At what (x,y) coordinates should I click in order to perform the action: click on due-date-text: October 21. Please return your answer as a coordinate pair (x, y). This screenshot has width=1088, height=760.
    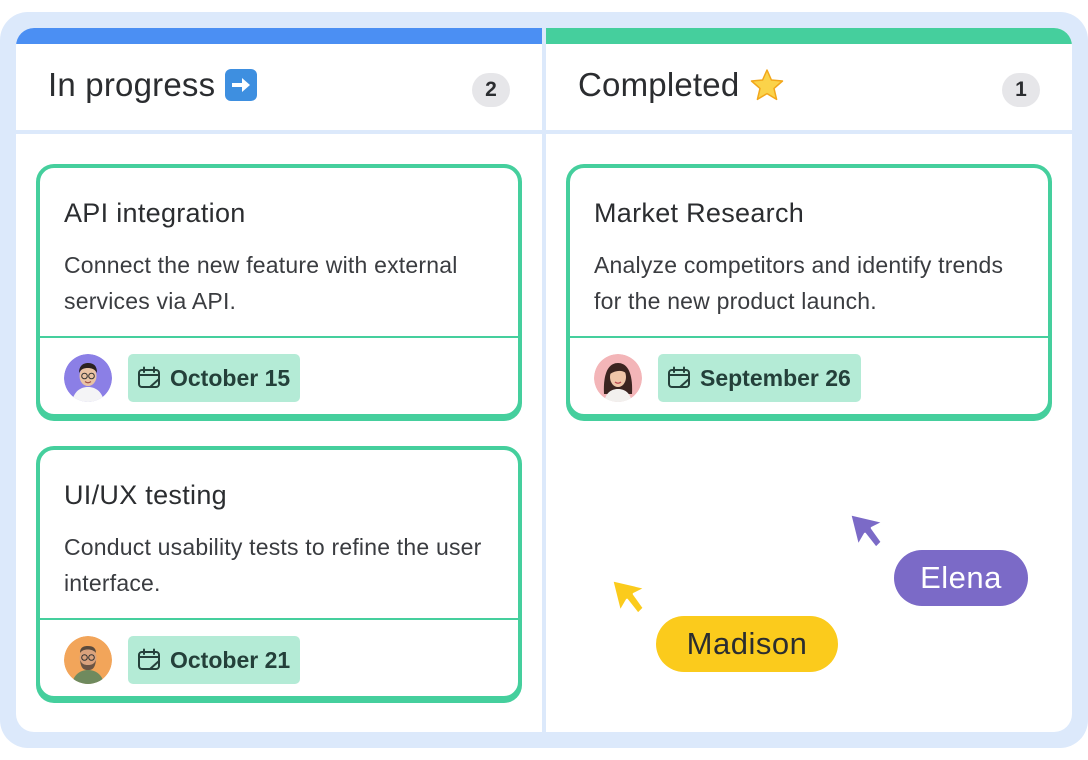
    Looking at the image, I should click on (230, 659).